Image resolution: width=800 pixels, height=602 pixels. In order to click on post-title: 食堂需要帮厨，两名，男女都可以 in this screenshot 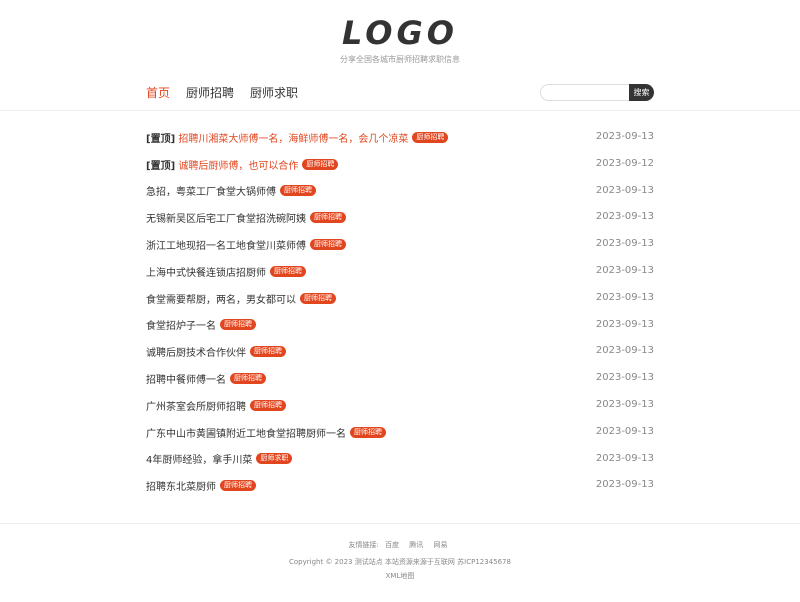, I will do `click(221, 300)`.